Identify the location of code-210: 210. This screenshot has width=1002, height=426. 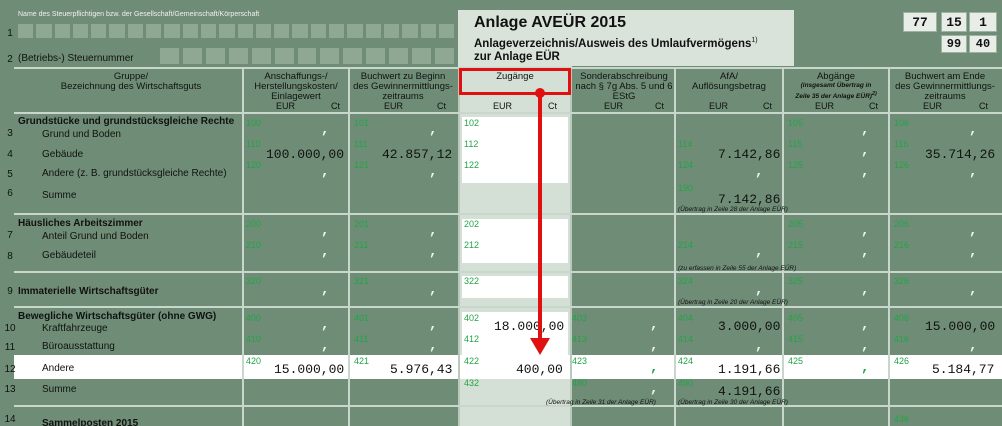
(254, 245).